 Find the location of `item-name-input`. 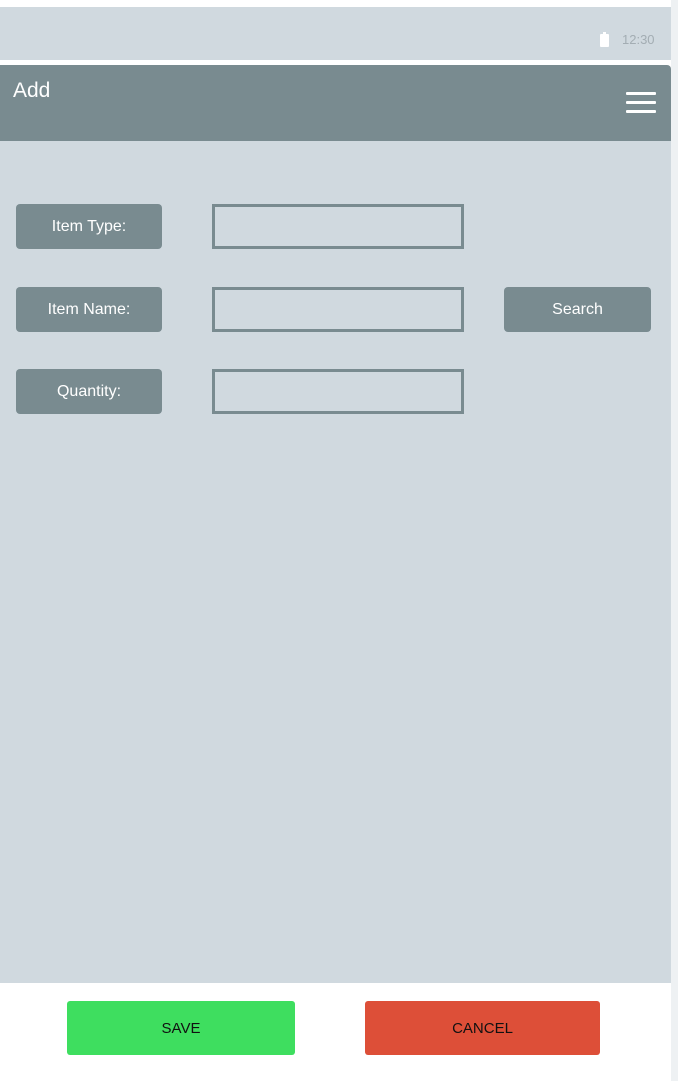

item-name-input is located at coordinates (338, 309).